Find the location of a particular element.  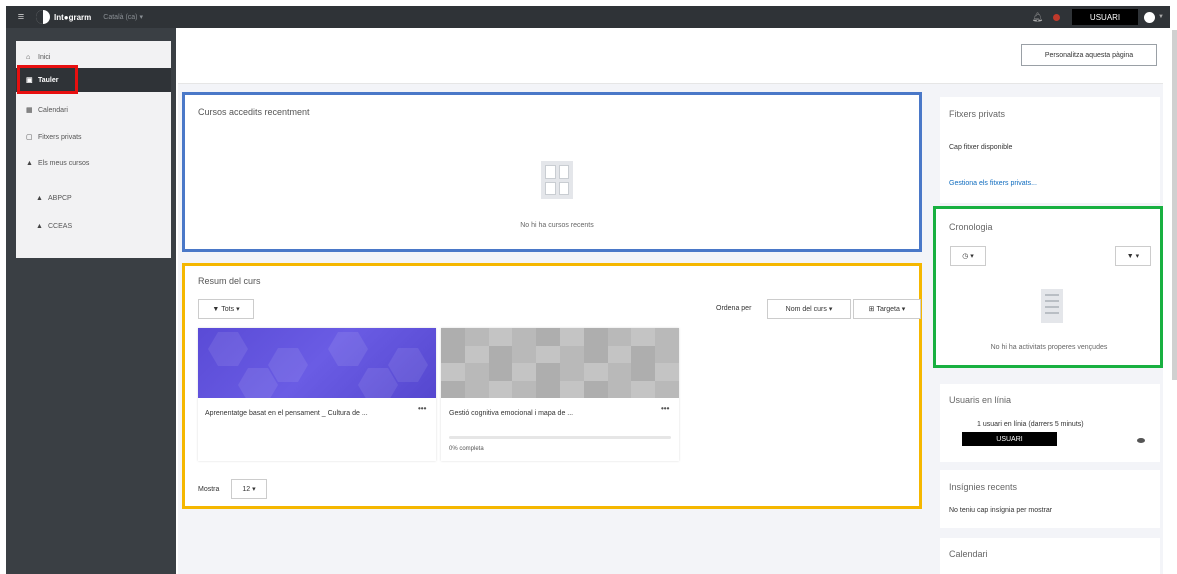

nav-item-course-cceas: ▲ CCEAS is located at coordinates (93, 226).